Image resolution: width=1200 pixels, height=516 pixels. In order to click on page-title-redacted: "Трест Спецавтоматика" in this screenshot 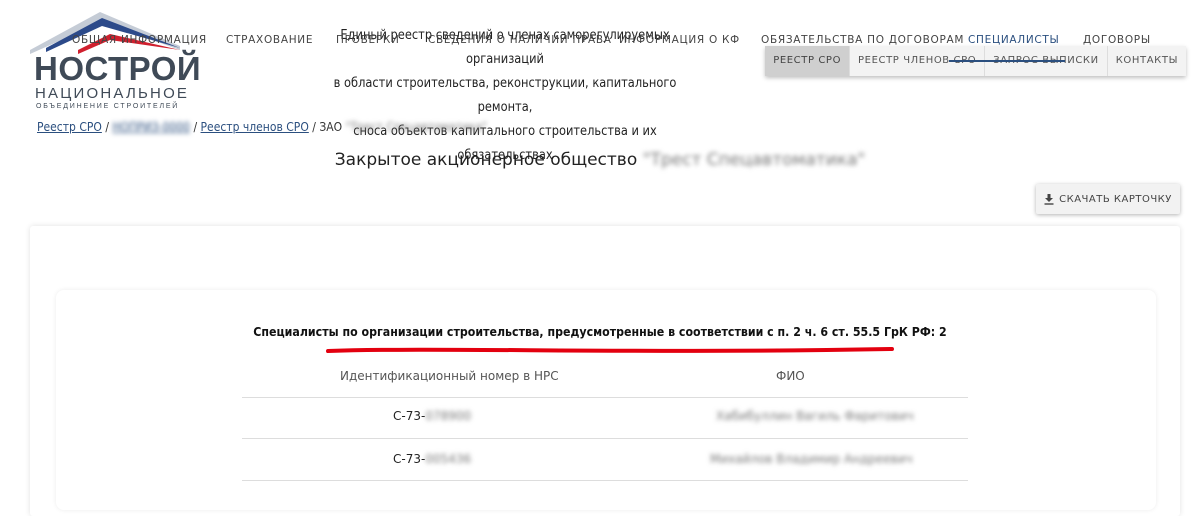, I will do `click(754, 160)`.